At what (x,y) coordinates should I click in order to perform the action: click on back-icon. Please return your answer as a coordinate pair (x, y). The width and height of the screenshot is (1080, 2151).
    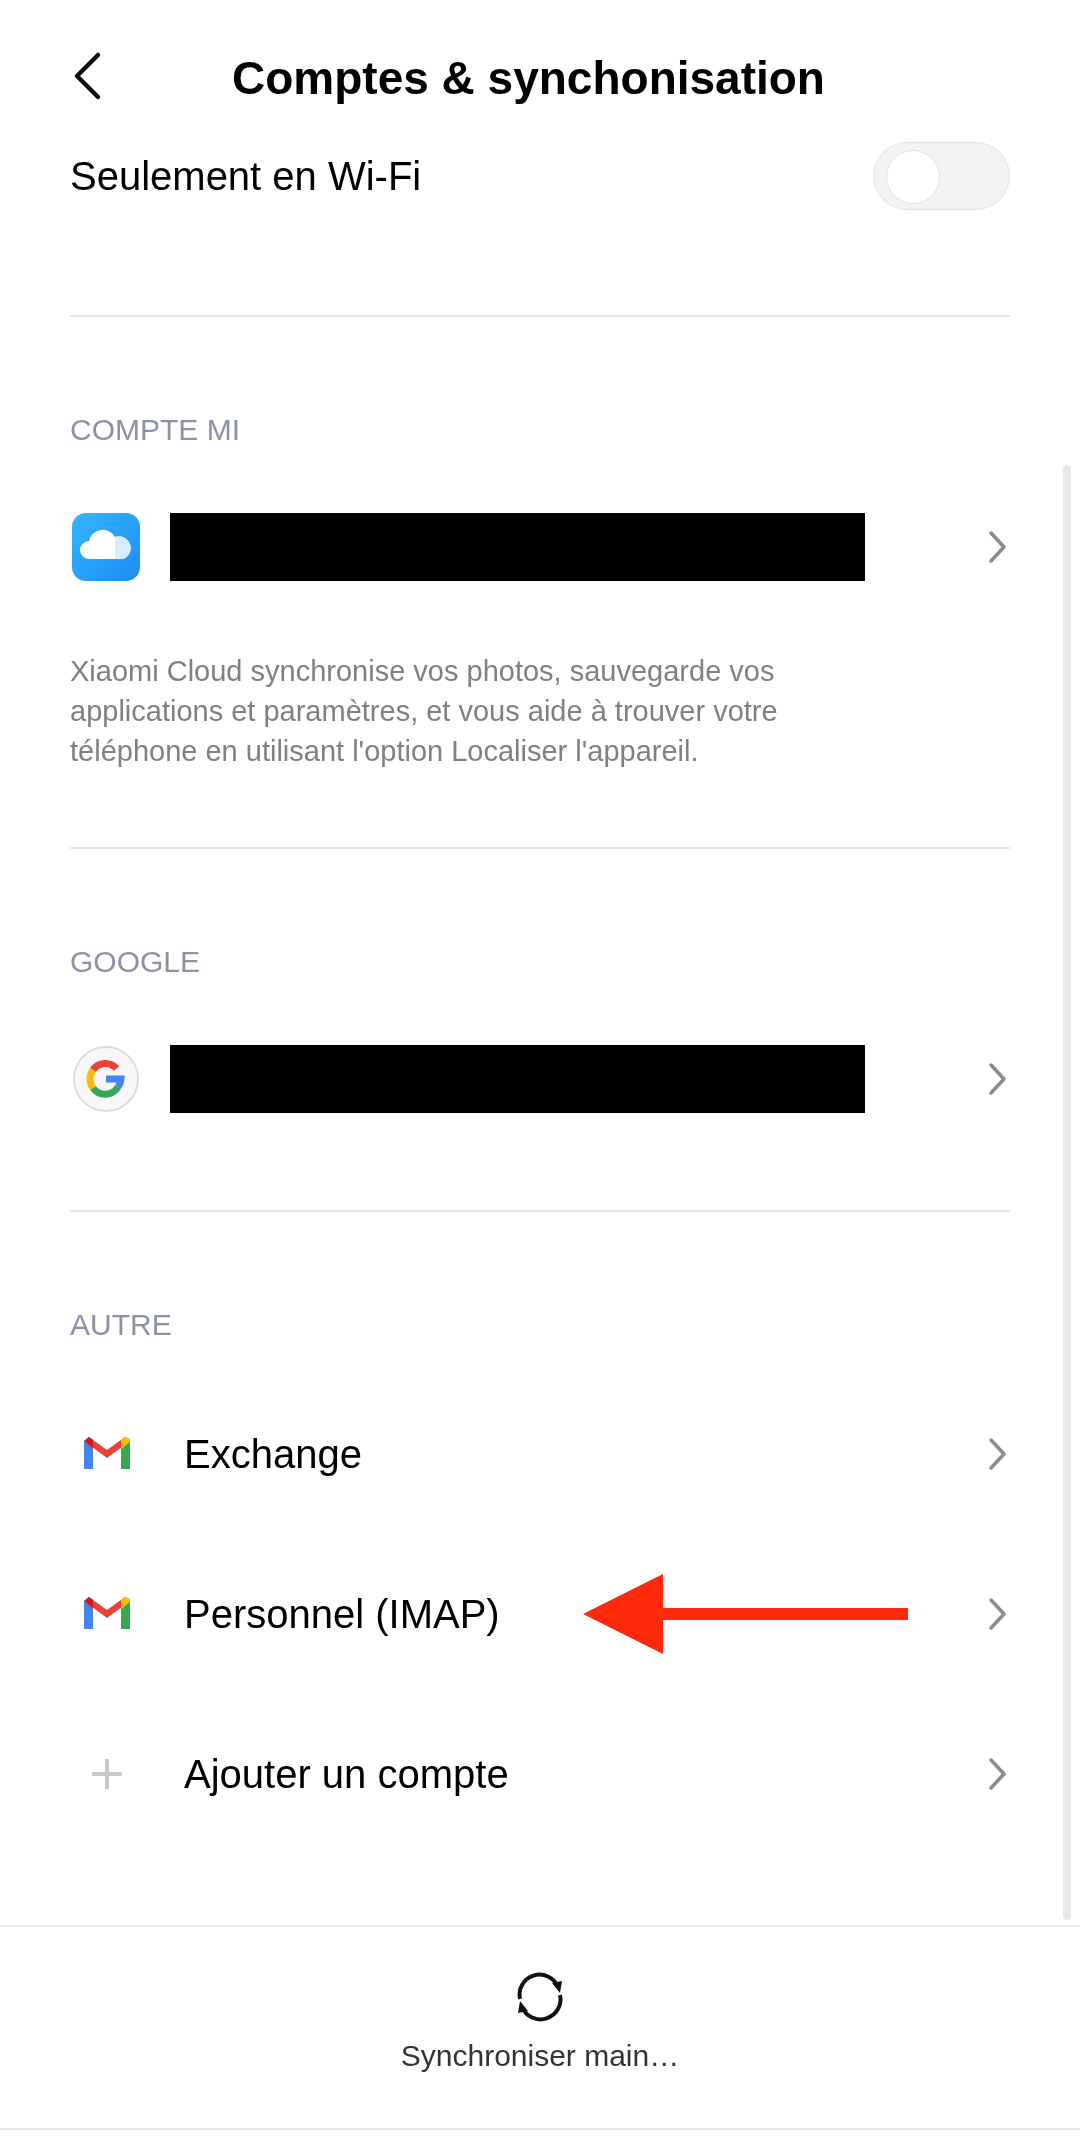
    Looking at the image, I should click on (87, 76).